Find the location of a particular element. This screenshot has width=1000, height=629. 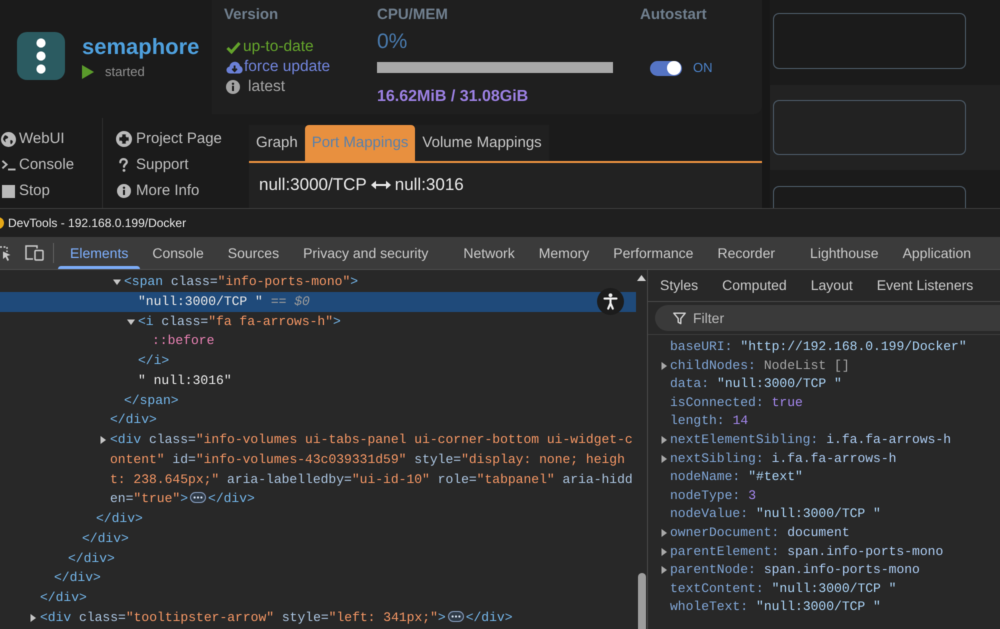

terminal-icon is located at coordinates (8, 165).